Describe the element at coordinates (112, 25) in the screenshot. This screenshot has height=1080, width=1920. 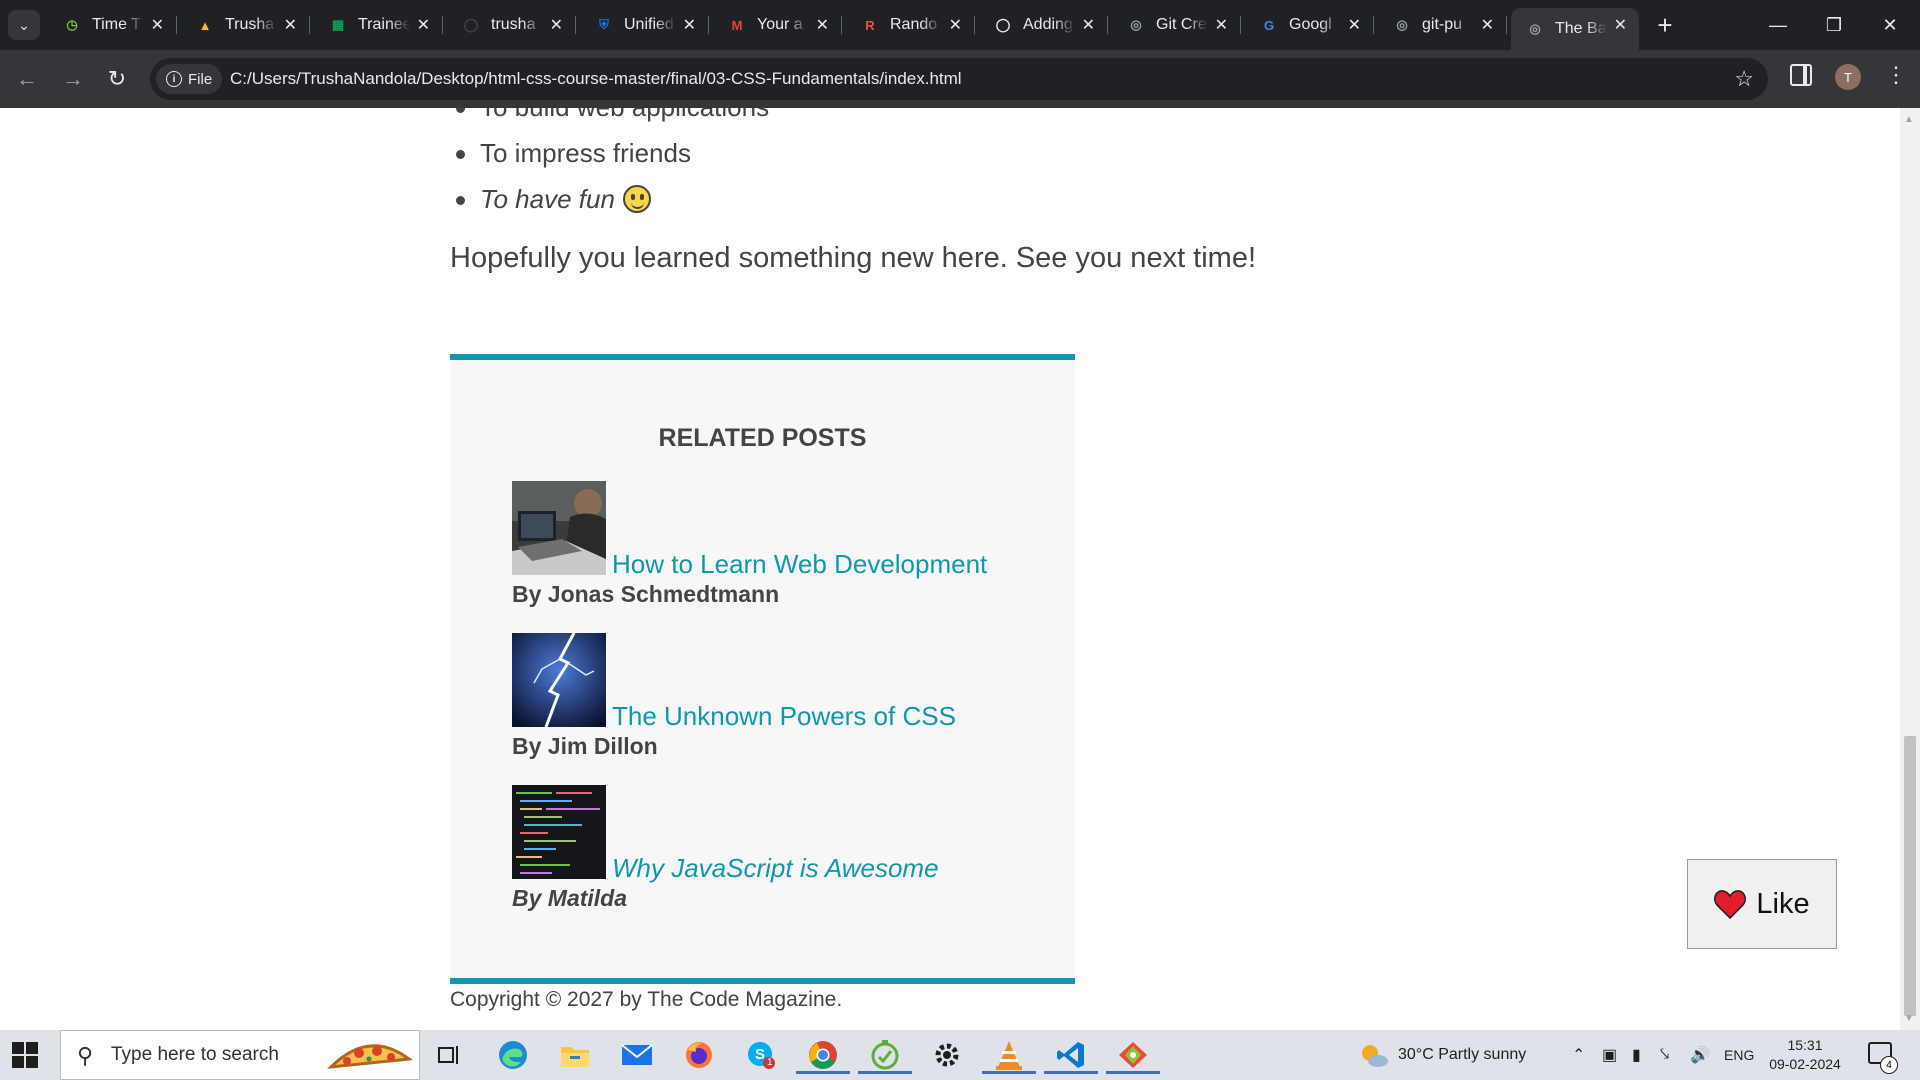
I see `browser-tab: ◷ Time T ✕` at that location.